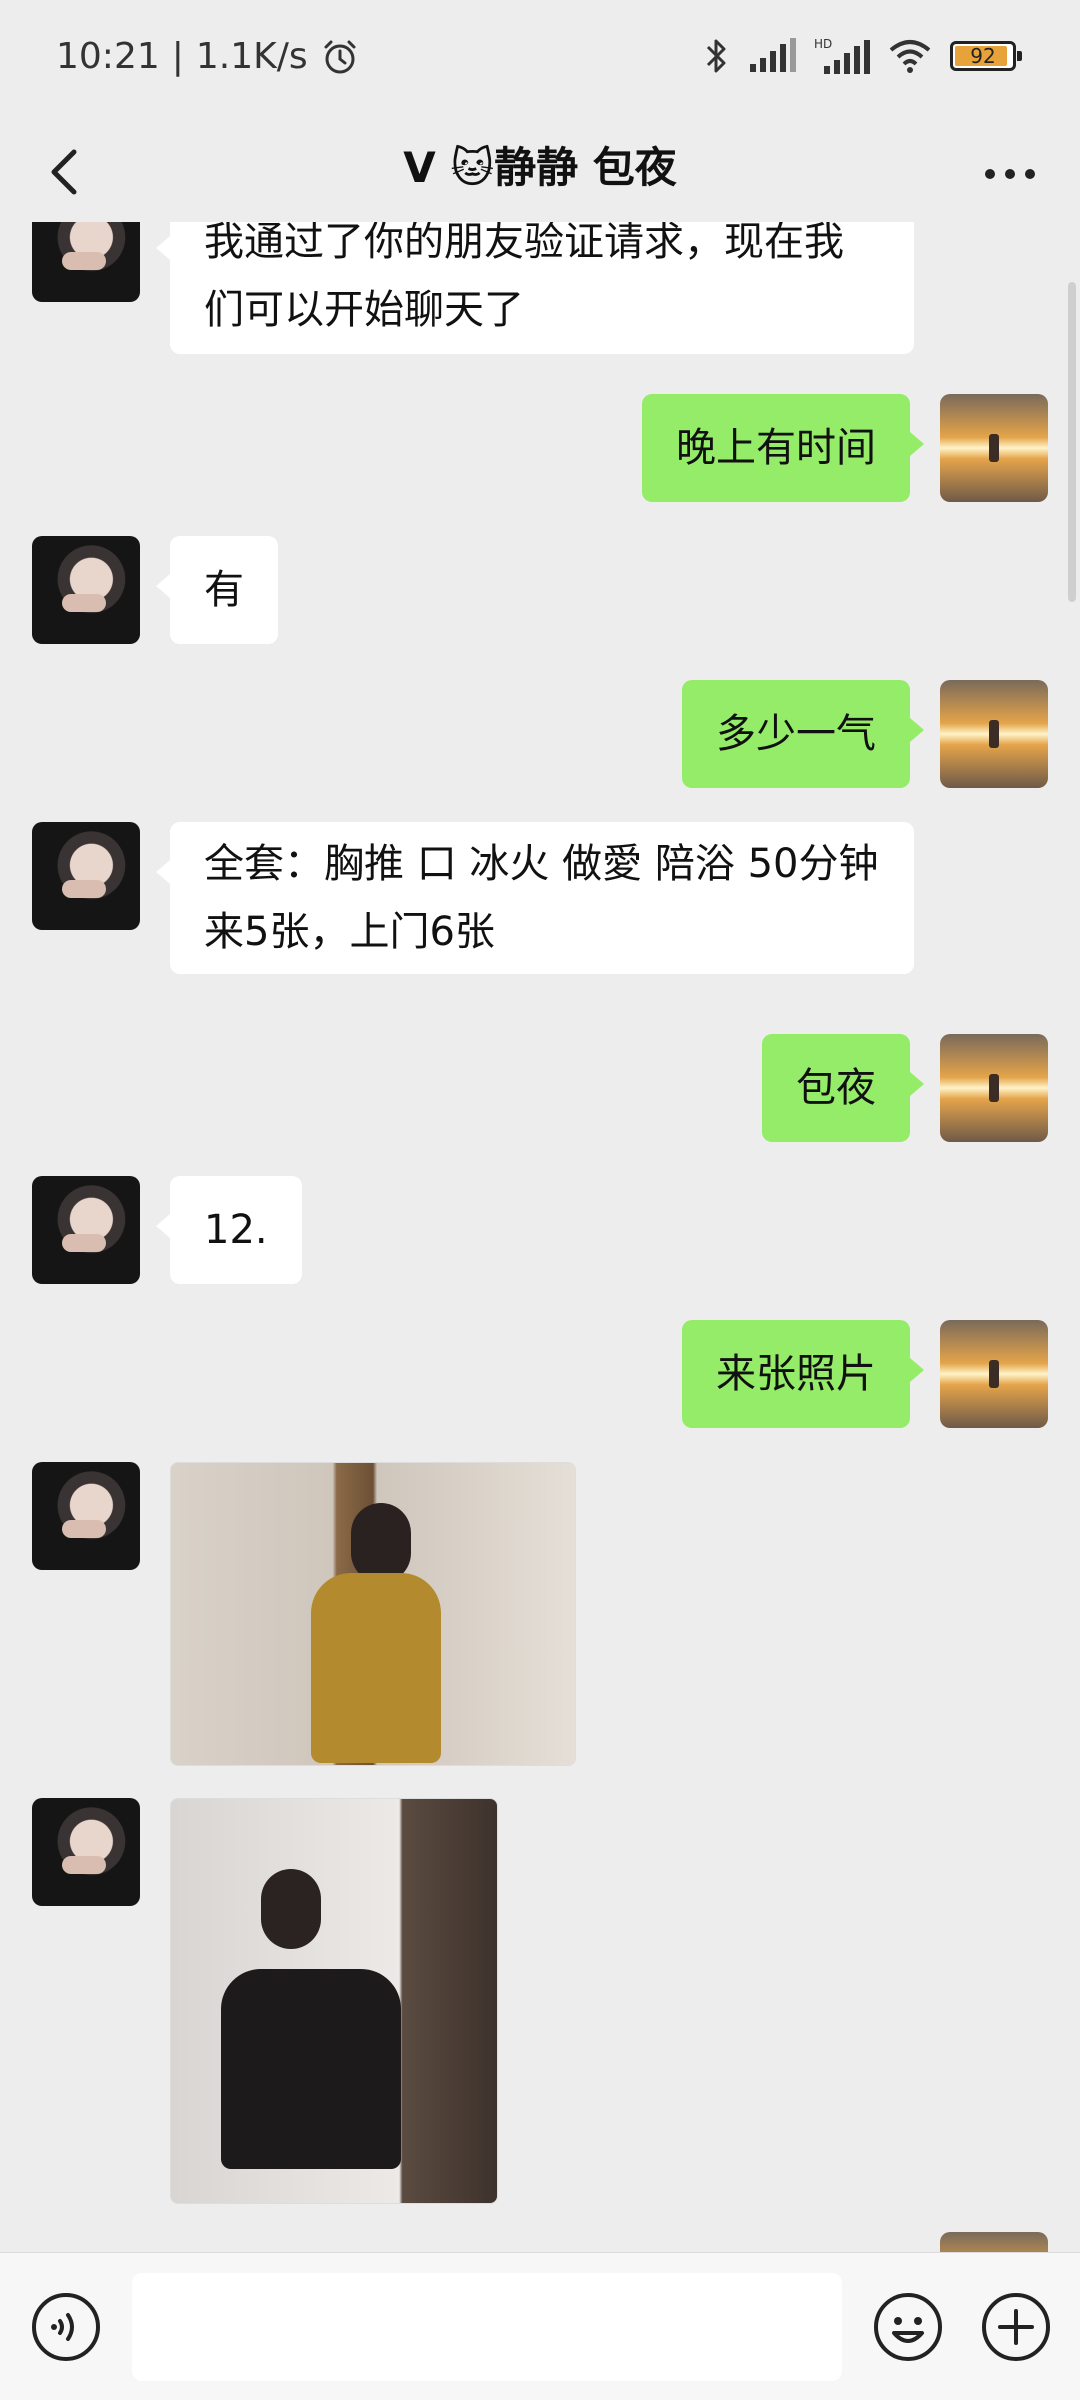 This screenshot has width=1080, height=2400. Describe the element at coordinates (776, 448) in the screenshot. I see `message-text: 晚上有时间` at that location.